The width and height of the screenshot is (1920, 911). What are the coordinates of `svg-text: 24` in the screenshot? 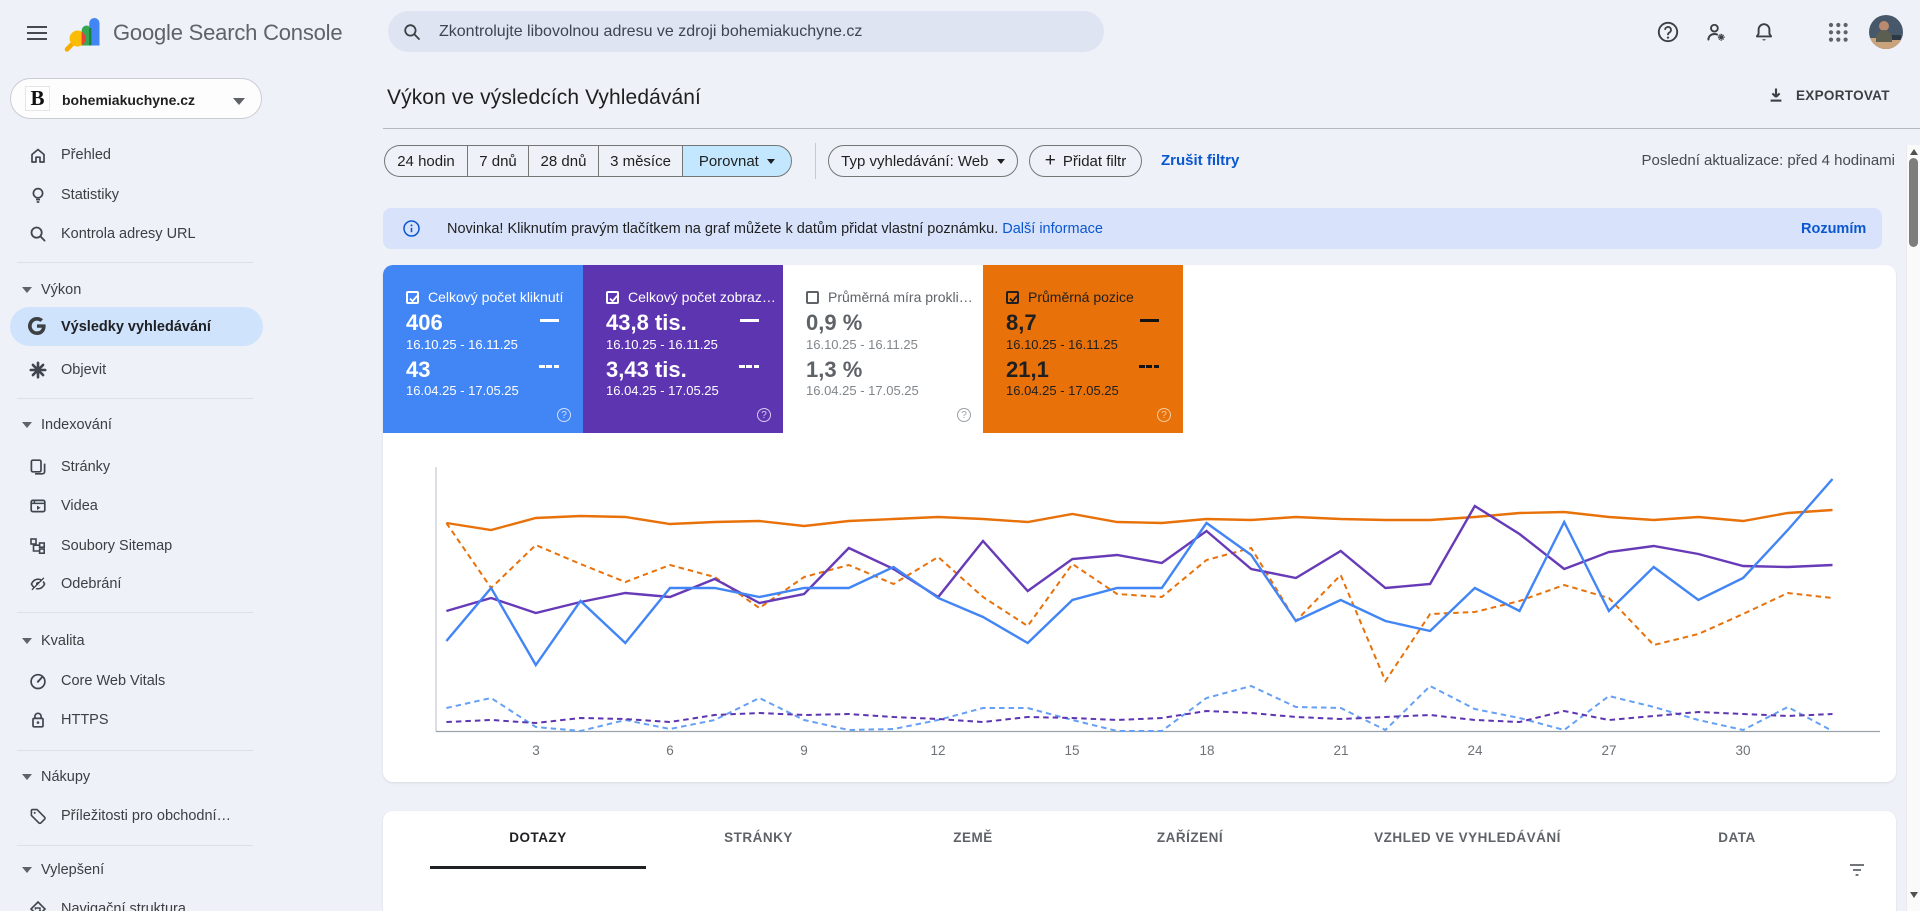 It's located at (1475, 750).